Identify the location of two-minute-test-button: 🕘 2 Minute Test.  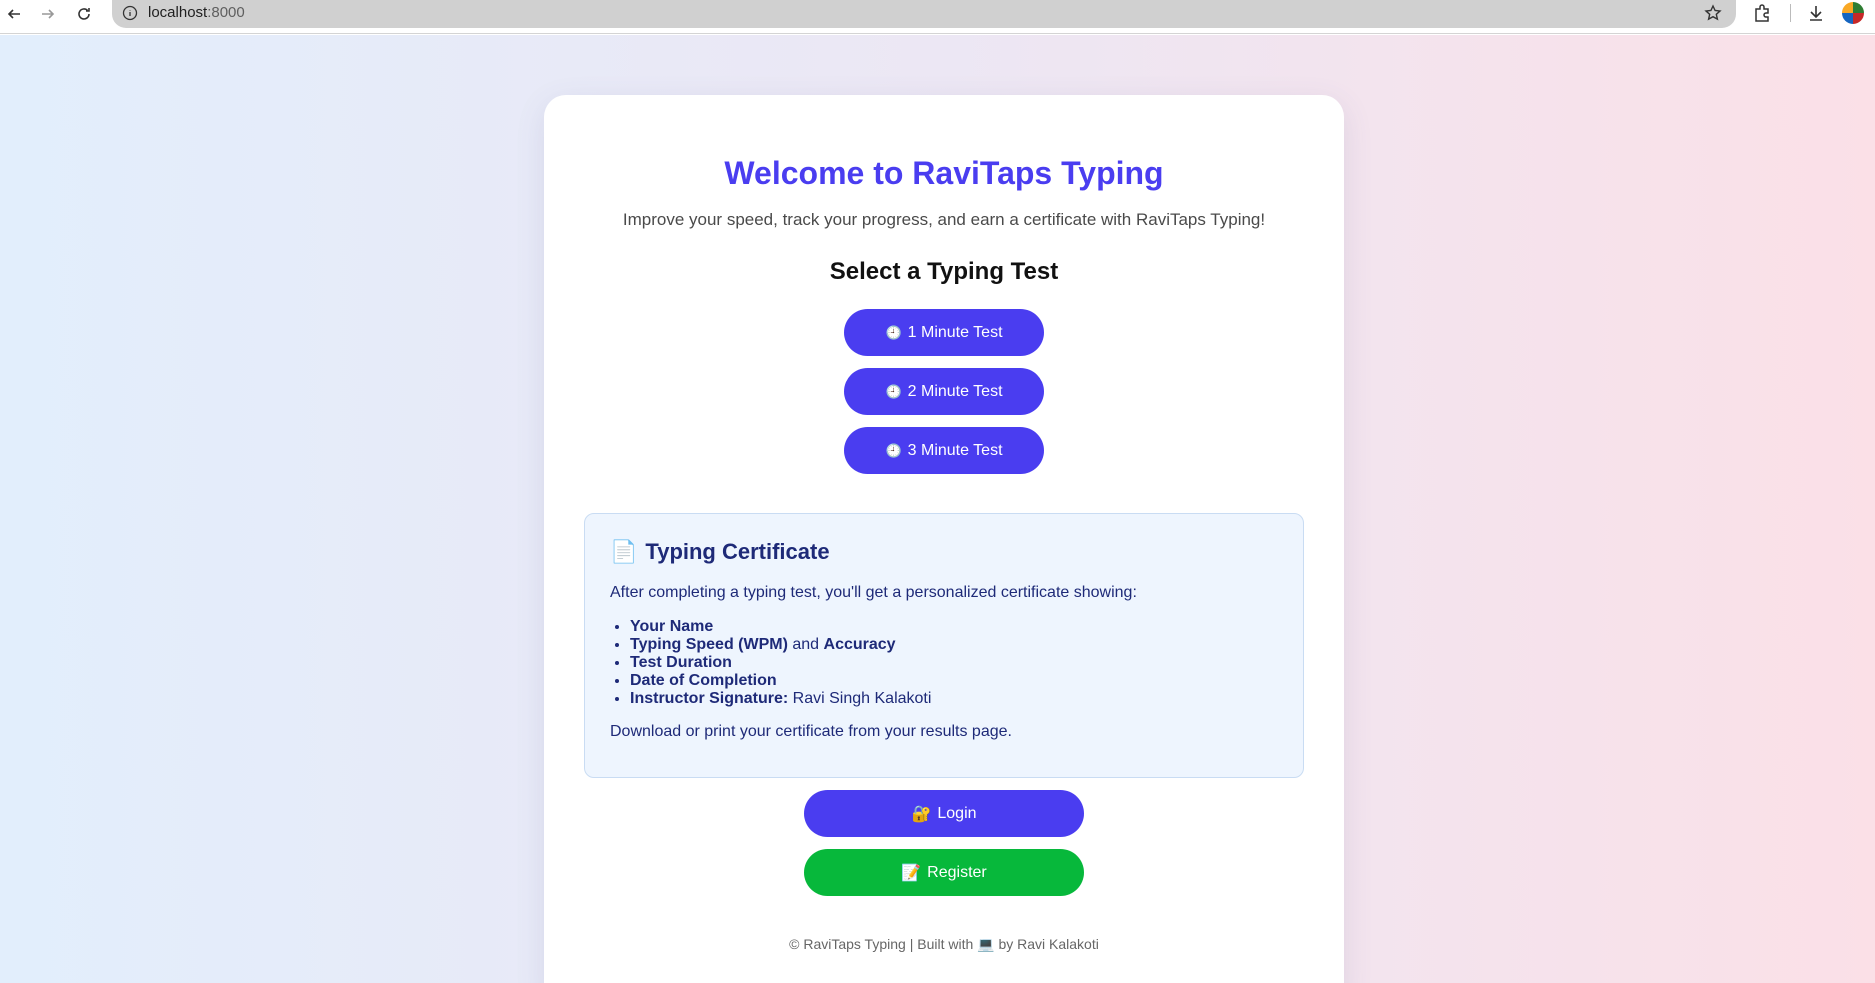
(944, 391).